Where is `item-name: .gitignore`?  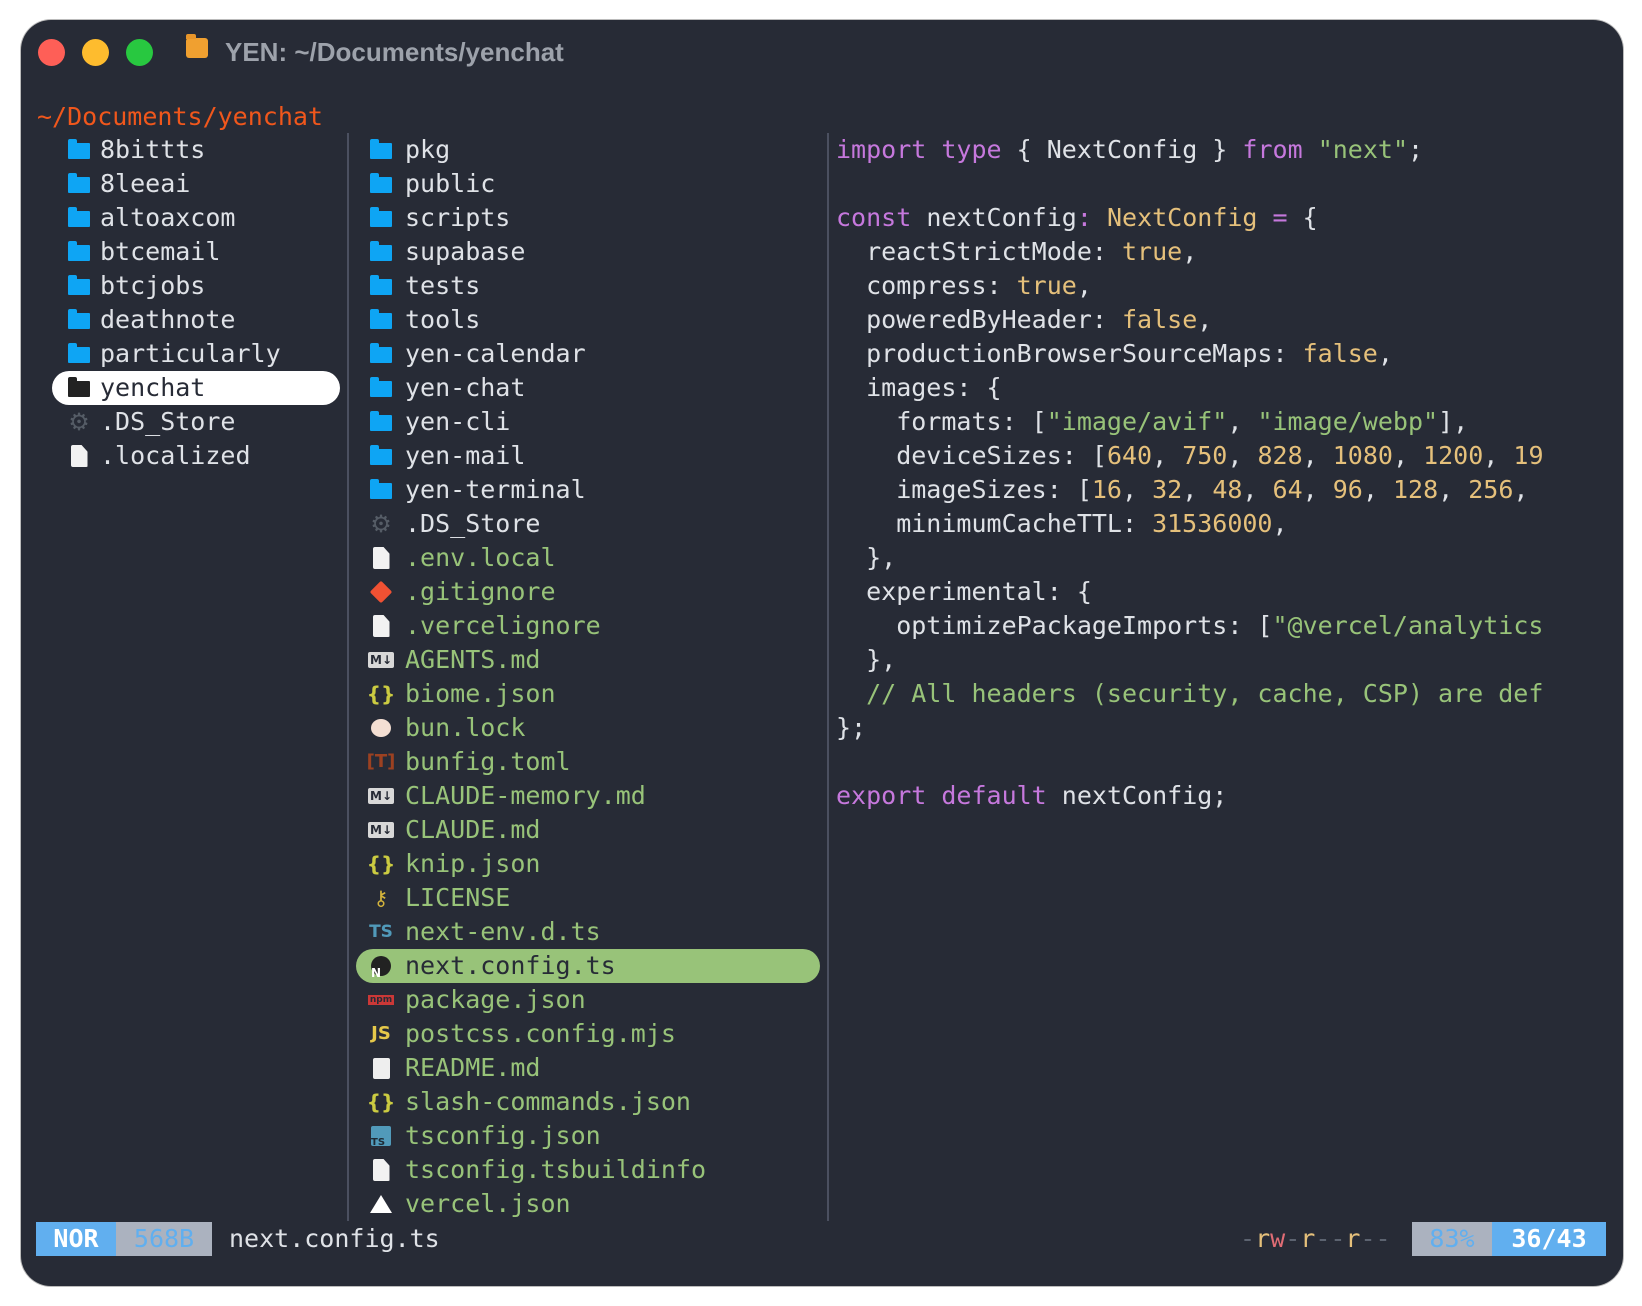 item-name: .gitignore is located at coordinates (480, 591).